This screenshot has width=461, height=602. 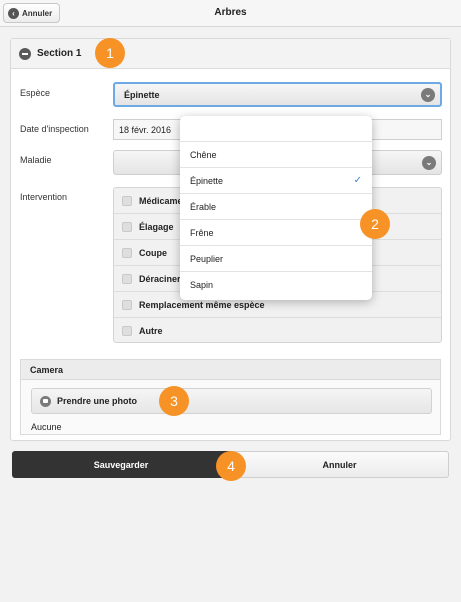 What do you see at coordinates (230, 54) in the screenshot?
I see `section-header: Section 1` at bounding box center [230, 54].